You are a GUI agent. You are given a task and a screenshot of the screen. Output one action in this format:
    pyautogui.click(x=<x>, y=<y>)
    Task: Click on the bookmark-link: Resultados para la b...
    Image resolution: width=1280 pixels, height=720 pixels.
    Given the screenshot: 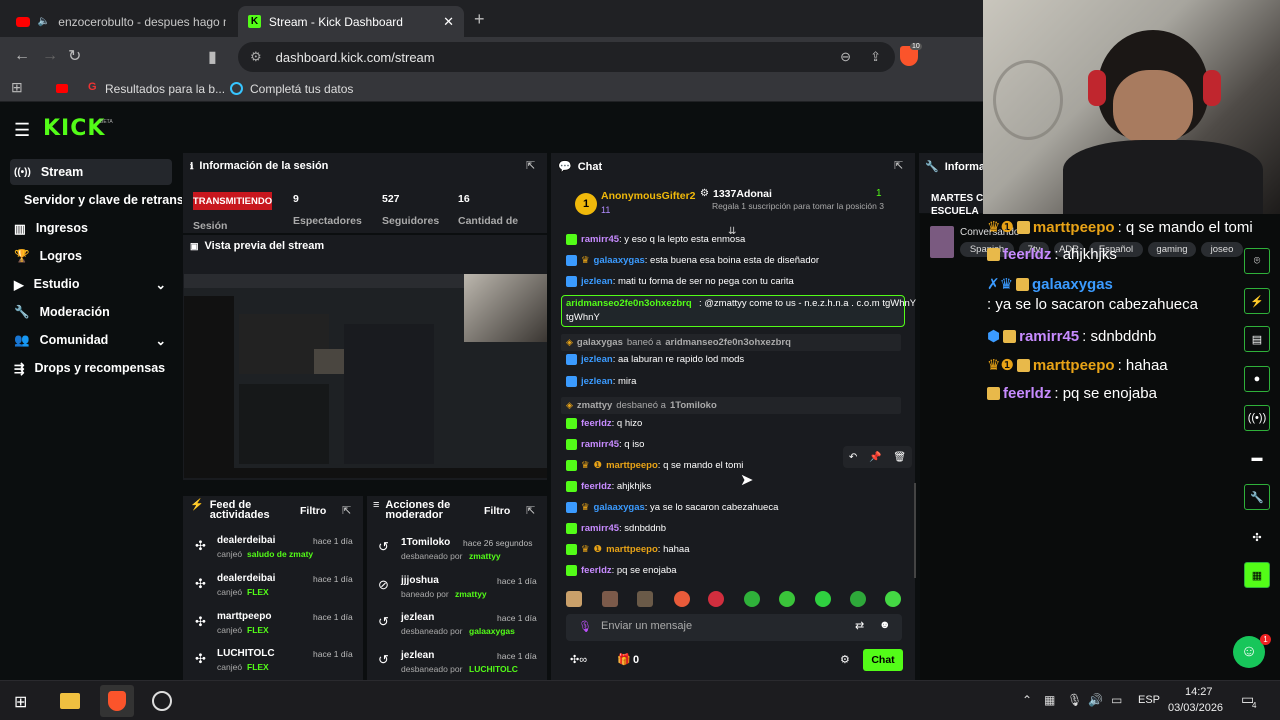 What is the action you would take?
    pyautogui.click(x=165, y=89)
    